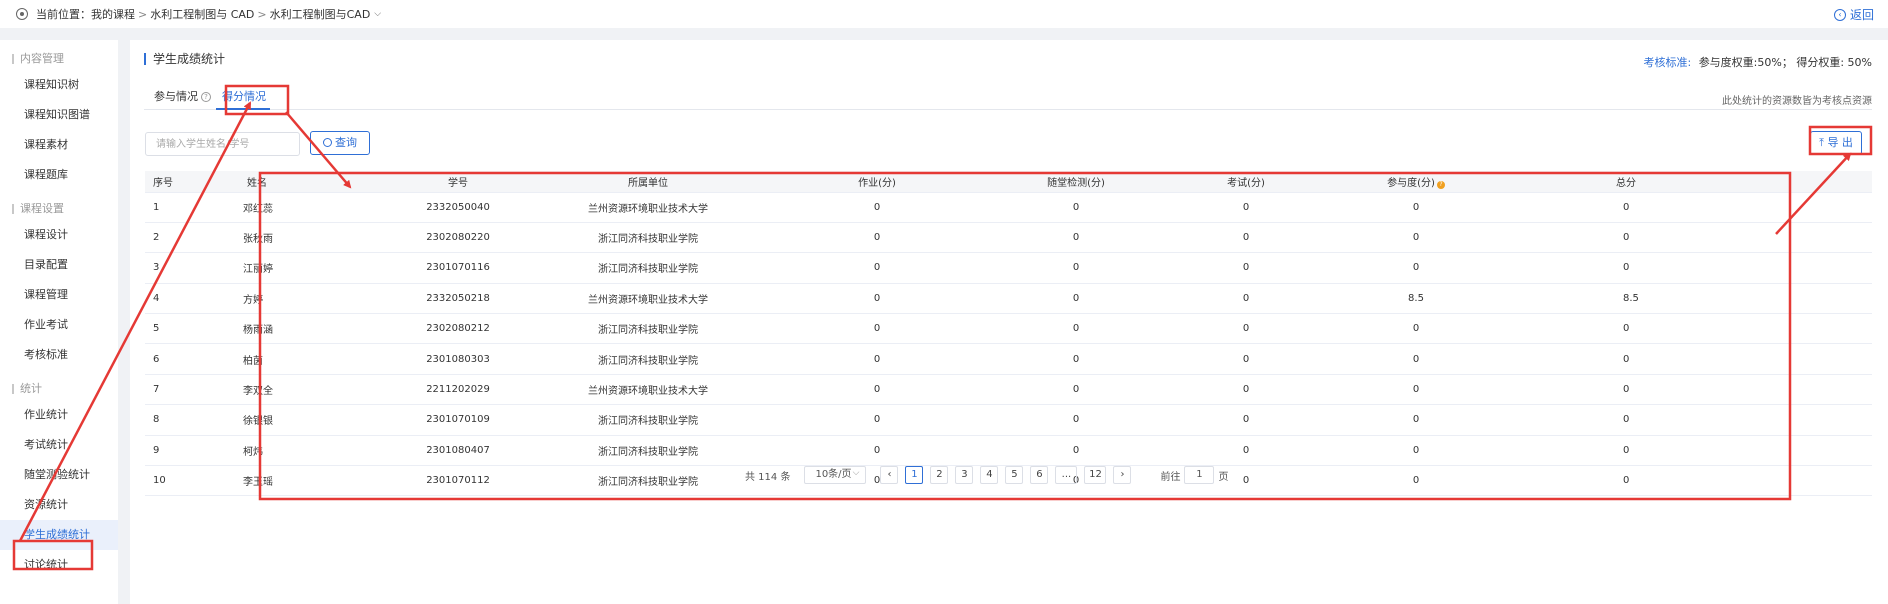  What do you see at coordinates (1008, 329) in the screenshot?
I see `table-row: 5 杨雨涵 2302080212 浙江同济科技职业学院 0 0 0 0 0` at bounding box center [1008, 329].